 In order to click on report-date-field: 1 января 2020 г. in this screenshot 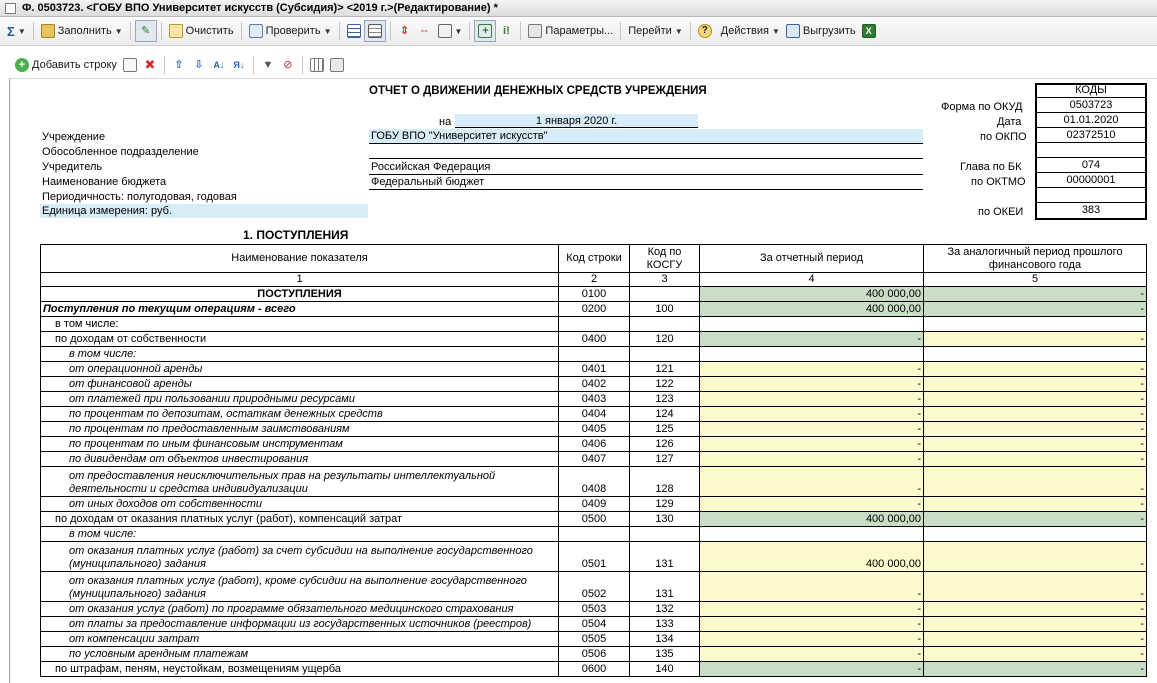, I will do `click(576, 121)`.